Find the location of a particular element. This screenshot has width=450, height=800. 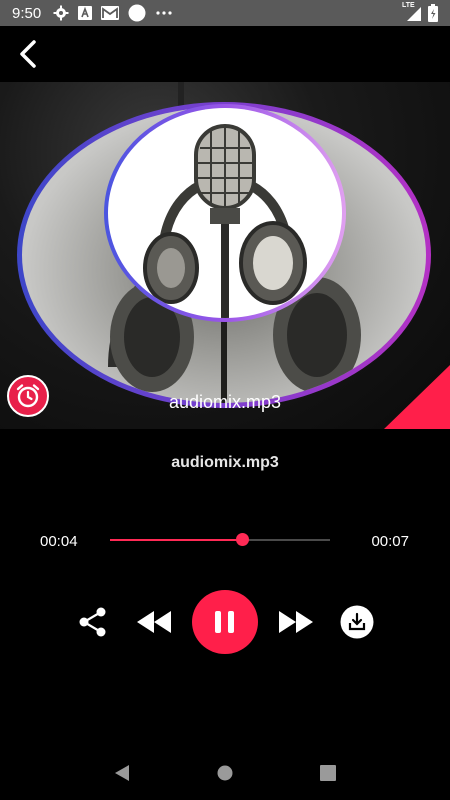

status-notification-icons is located at coordinates (113, 13).